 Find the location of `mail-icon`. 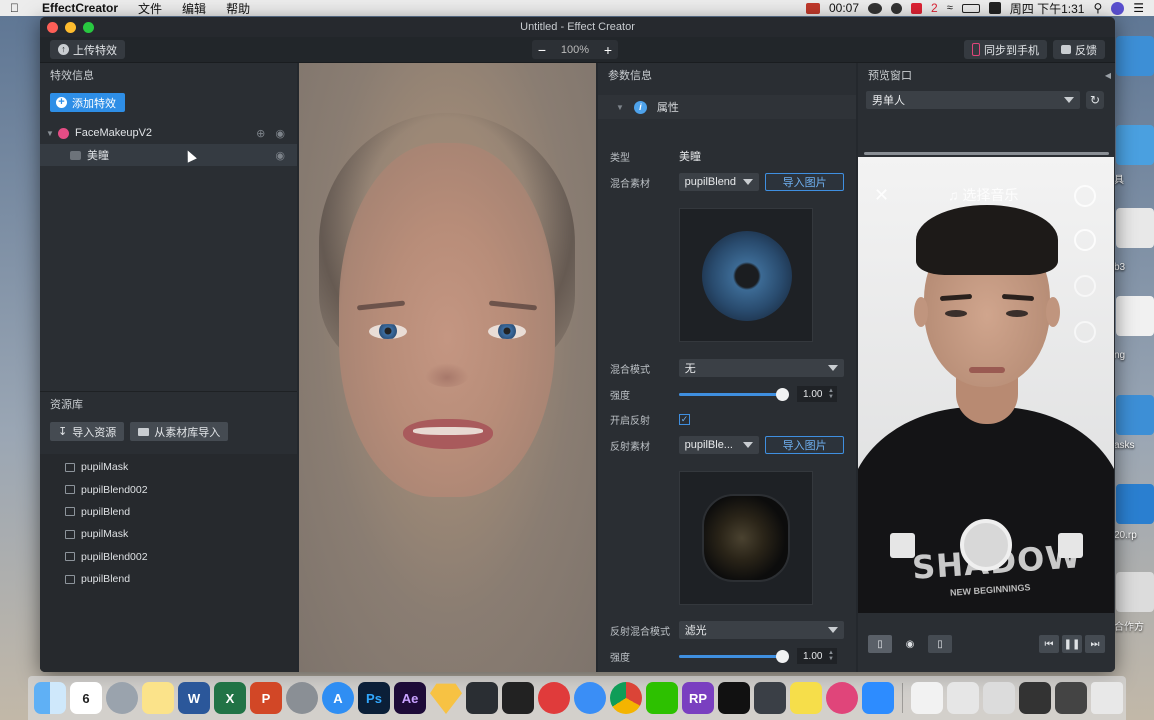

mail-icon is located at coordinates (554, 698).